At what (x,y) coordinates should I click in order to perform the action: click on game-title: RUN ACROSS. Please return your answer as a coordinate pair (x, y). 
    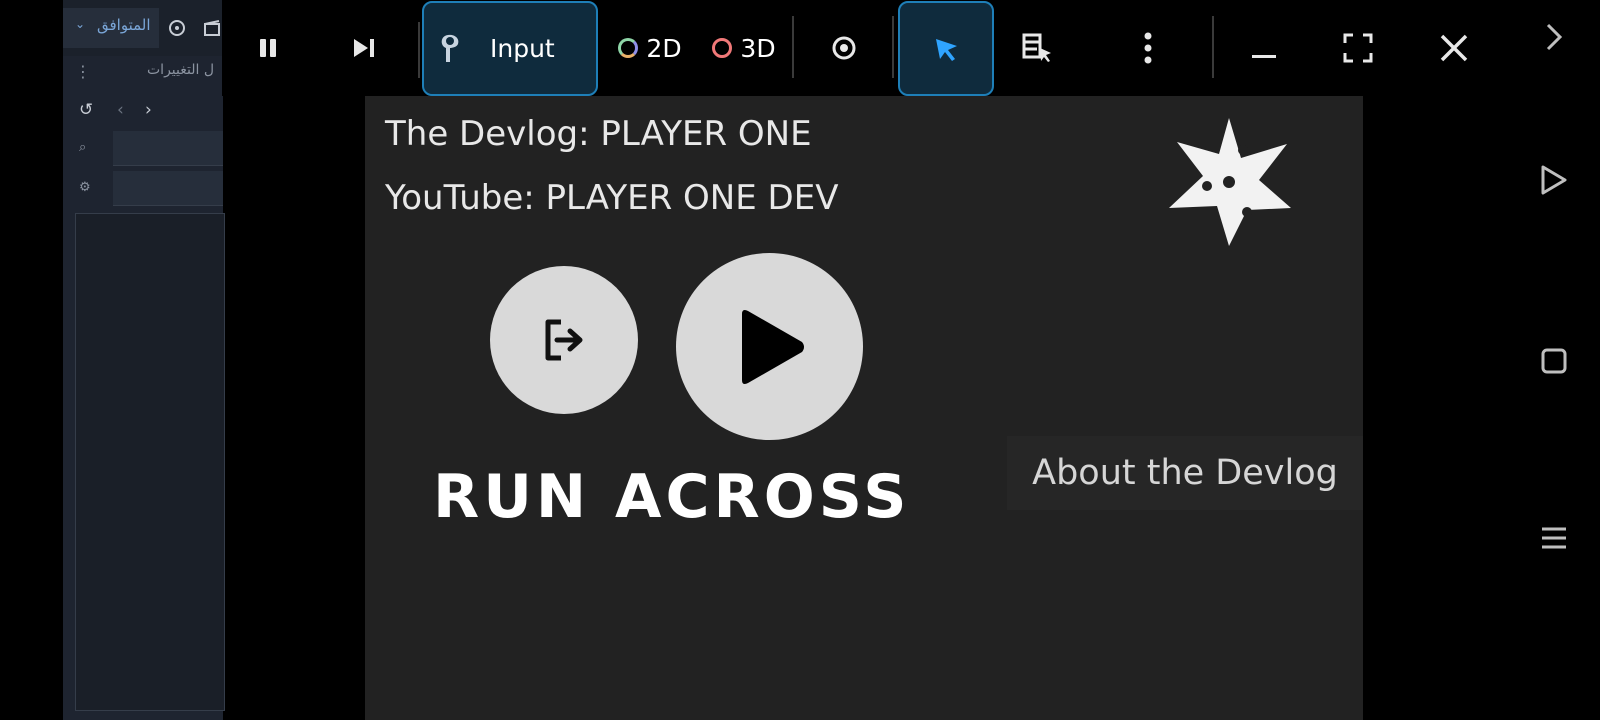
    Looking at the image, I should click on (672, 497).